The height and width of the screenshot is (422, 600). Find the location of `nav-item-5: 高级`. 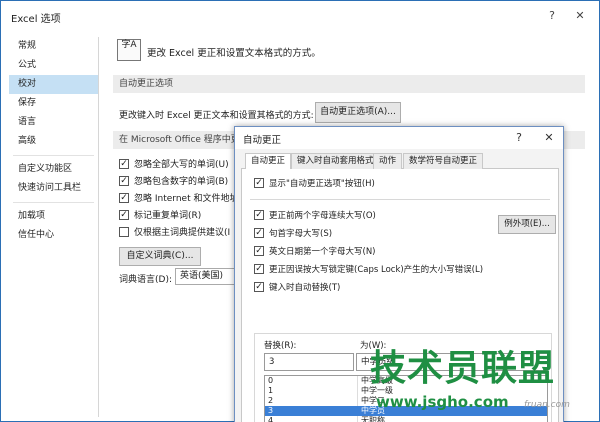

nav-item-5: 高级 is located at coordinates (53, 141).